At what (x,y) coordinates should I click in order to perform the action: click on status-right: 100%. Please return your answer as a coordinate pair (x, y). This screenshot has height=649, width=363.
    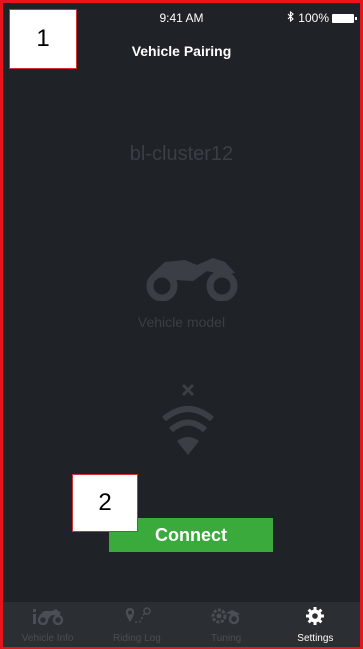
    Looking at the image, I should click on (322, 17).